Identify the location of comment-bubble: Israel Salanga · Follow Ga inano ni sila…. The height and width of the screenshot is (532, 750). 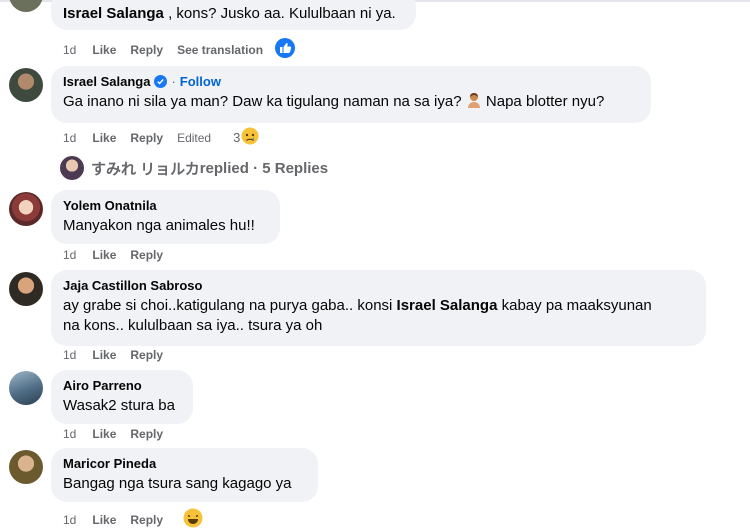
(351, 94).